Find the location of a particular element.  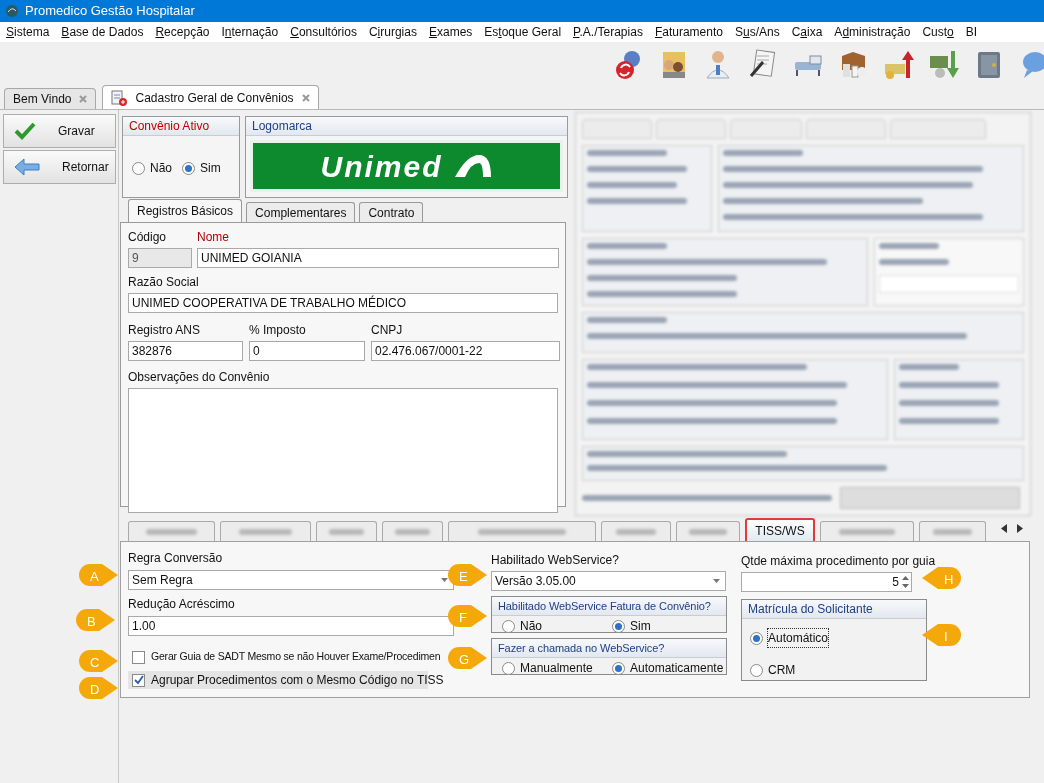

group-title: Habilitado WebService Fatura de Convênio? is located at coordinates (609, 606).